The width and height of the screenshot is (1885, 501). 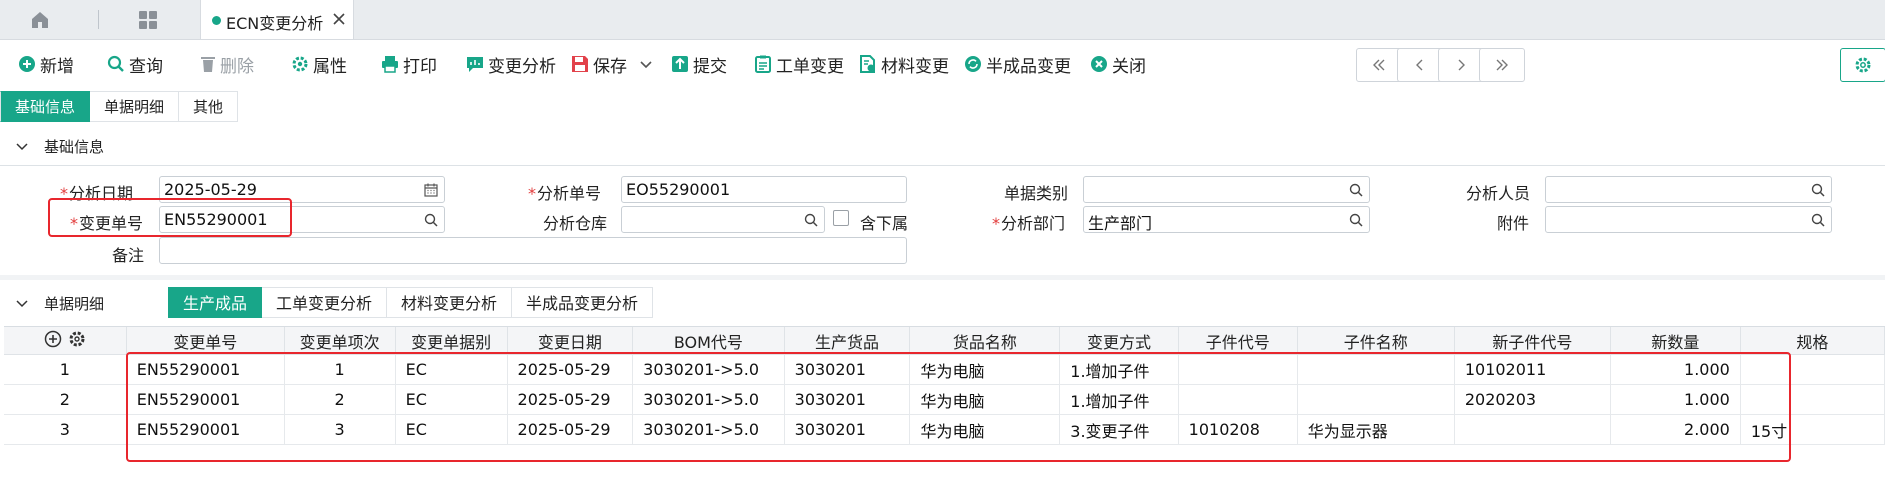 I want to click on analyst-field, so click(x=1688, y=189).